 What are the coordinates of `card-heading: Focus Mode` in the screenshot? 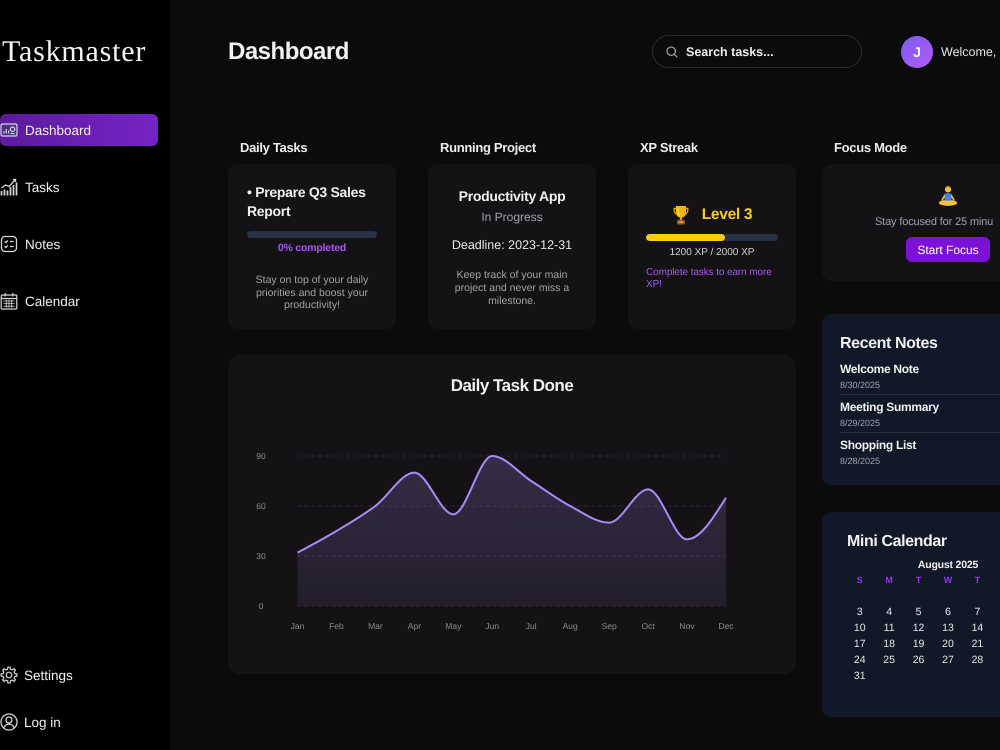 It's located at (870, 148).